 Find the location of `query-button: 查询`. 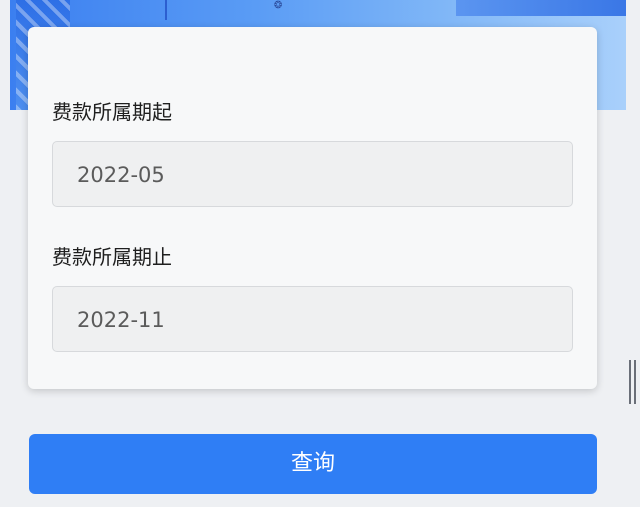

query-button: 查询 is located at coordinates (313, 464).